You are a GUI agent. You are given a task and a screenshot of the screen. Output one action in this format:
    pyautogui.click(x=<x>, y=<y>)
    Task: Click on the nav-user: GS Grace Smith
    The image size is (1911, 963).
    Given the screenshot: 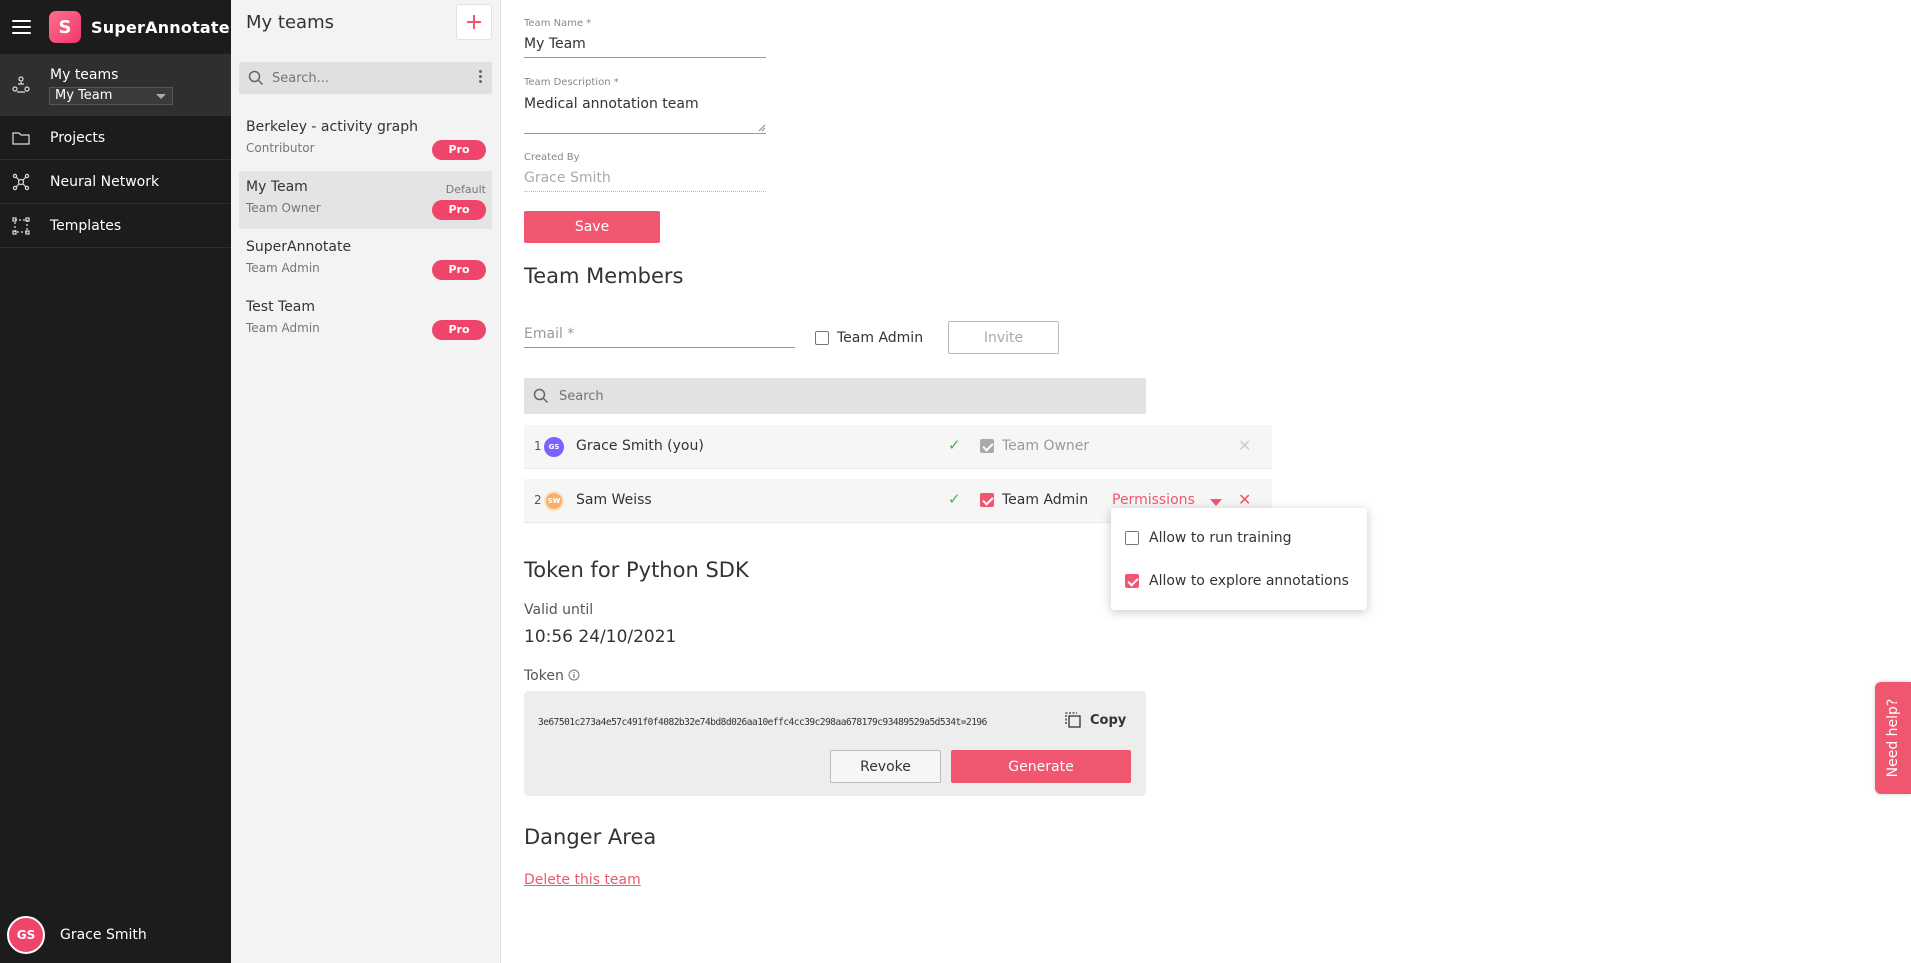 What is the action you would take?
    pyautogui.click(x=115, y=935)
    